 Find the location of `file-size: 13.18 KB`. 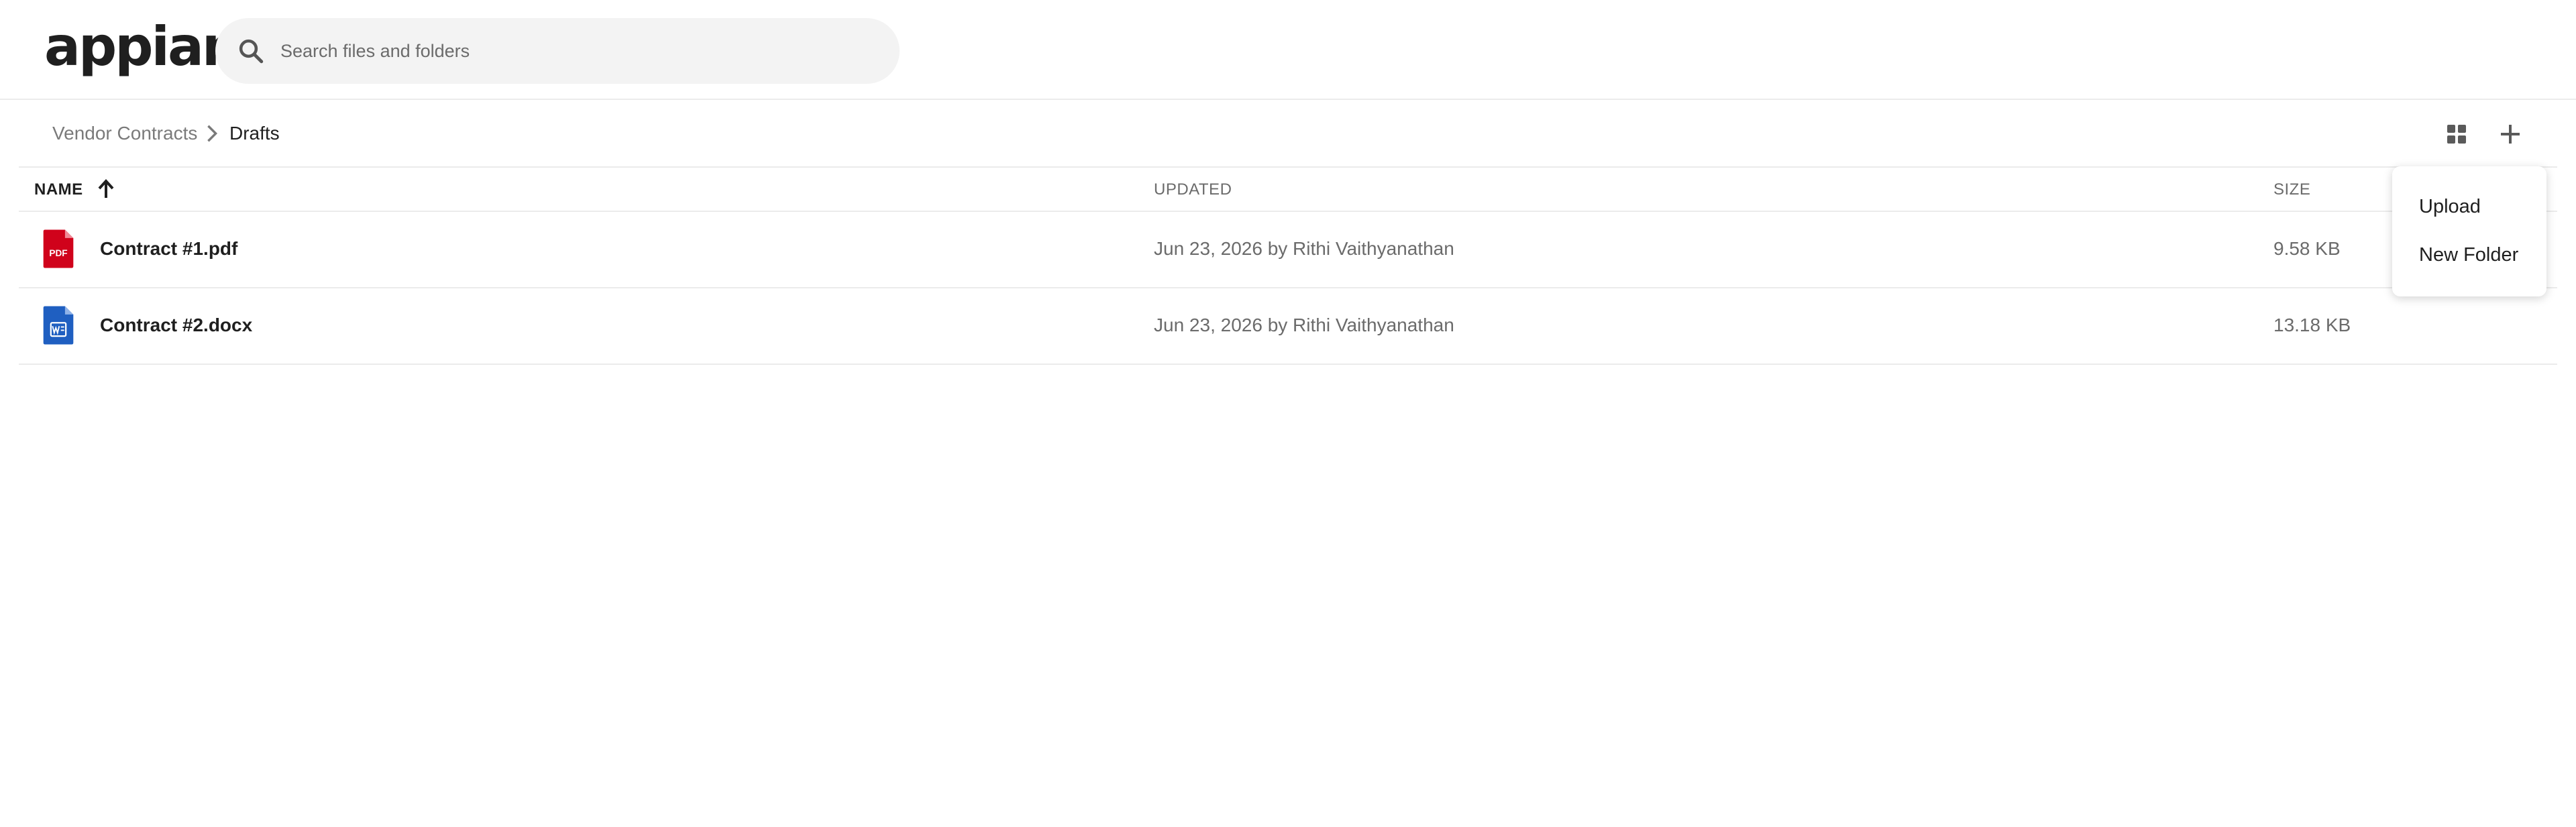

file-size: 13.18 KB is located at coordinates (2312, 325).